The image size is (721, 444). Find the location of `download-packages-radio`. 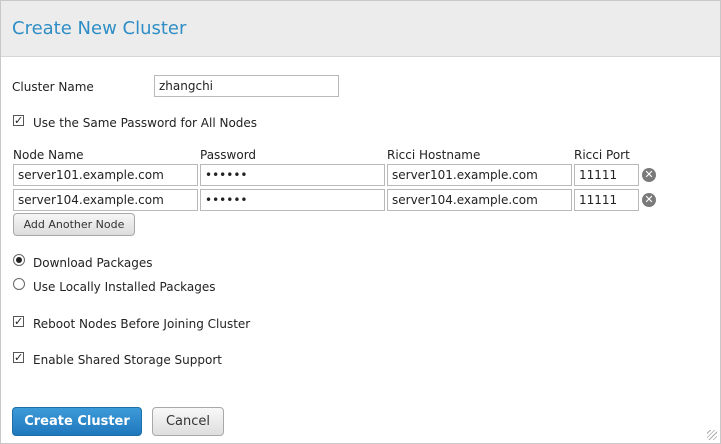

download-packages-radio is located at coordinates (19, 260).